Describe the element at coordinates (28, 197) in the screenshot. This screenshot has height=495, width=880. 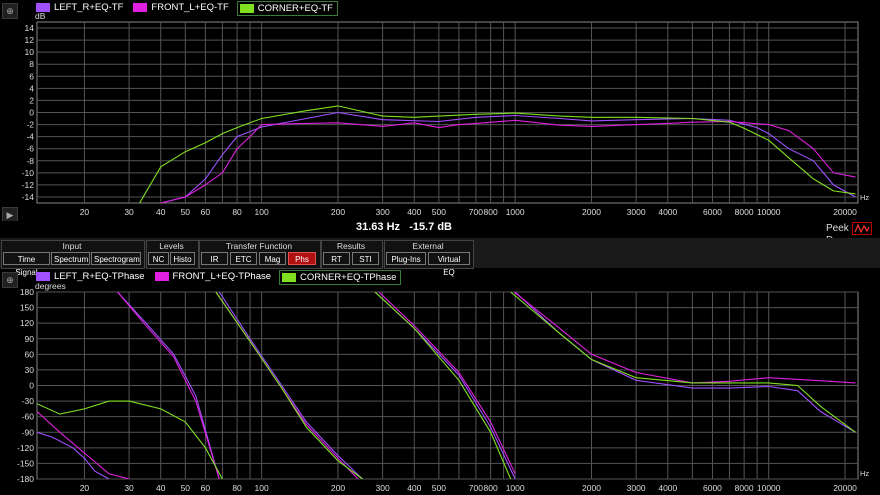
I see `mag-y-tick-label: -14` at that location.